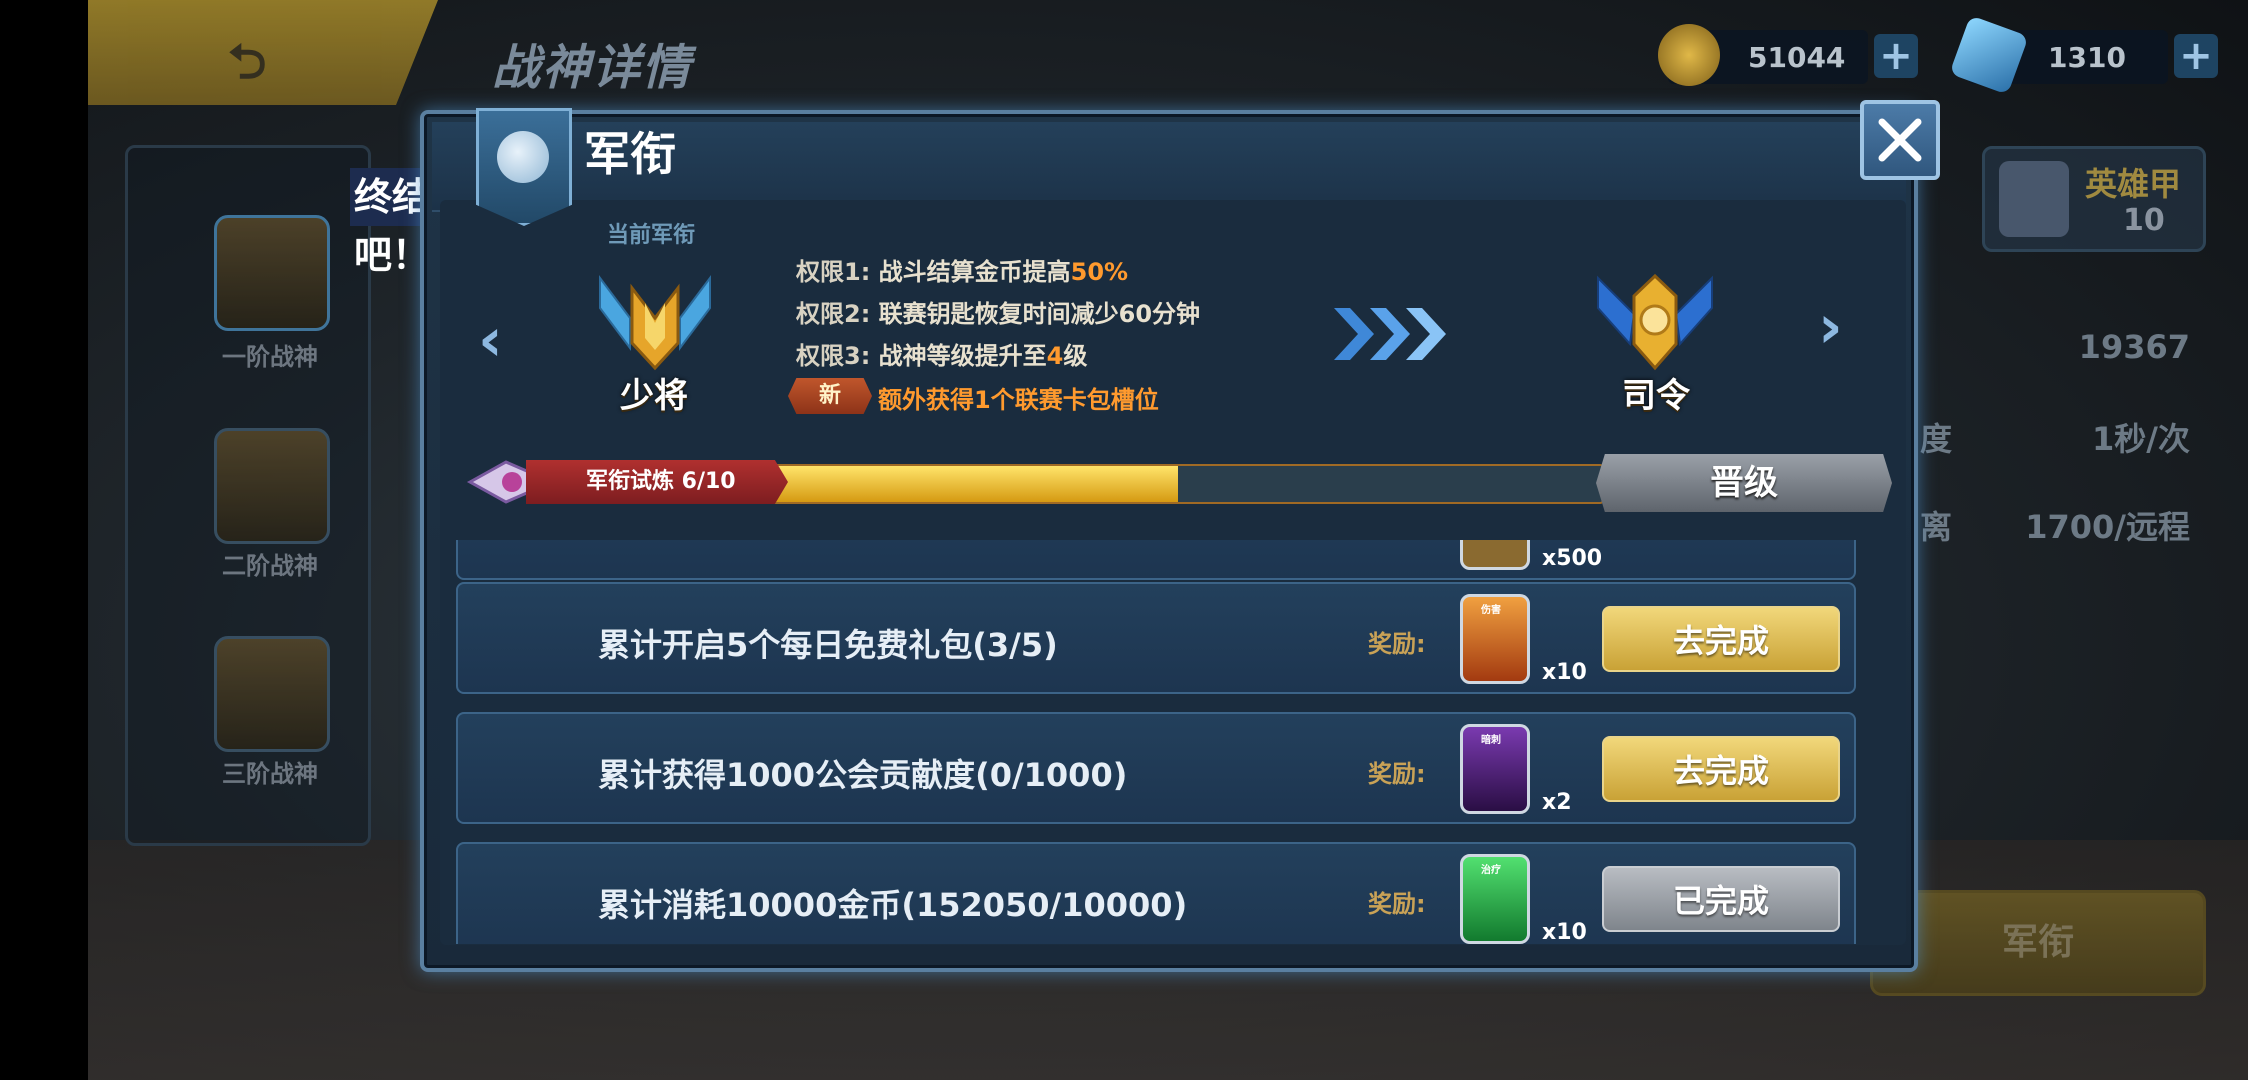  Describe the element at coordinates (828, 645) in the screenshot. I see `task-description: 累计开启5个每日免费礼包(3/5)` at that location.